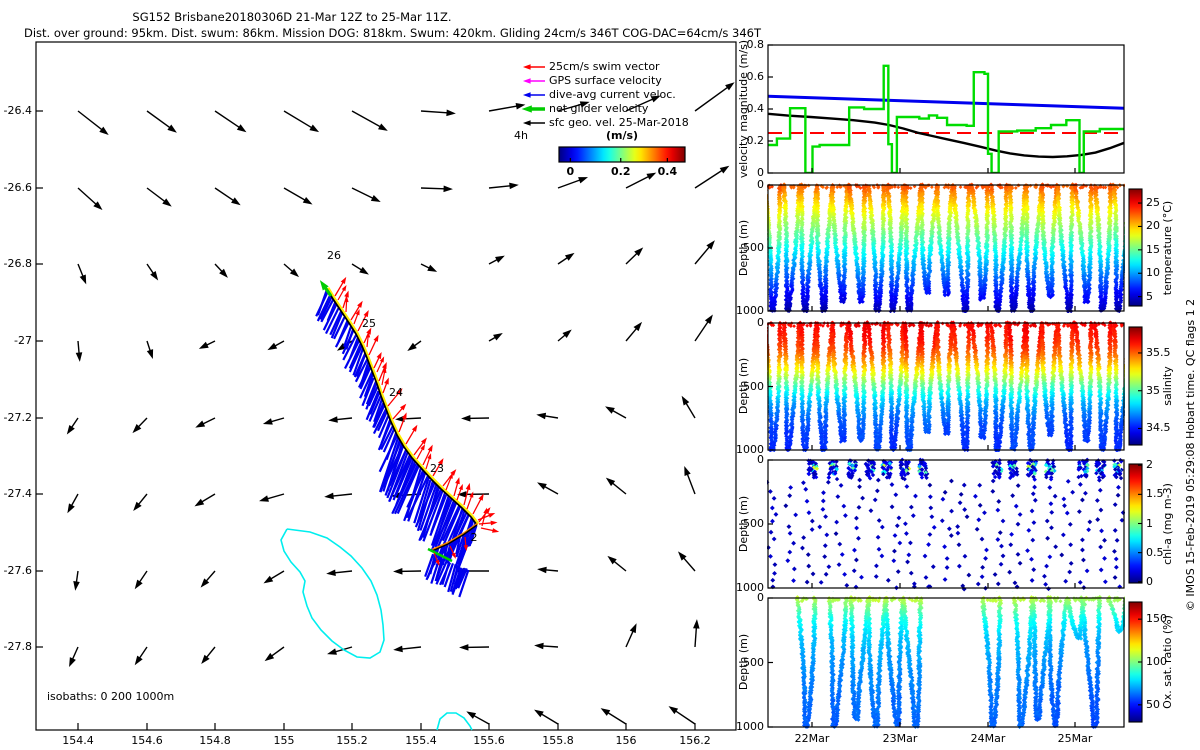  Describe the element at coordinates (988, 738) in the screenshot. I see `date-tick-label: 24Mar` at that location.